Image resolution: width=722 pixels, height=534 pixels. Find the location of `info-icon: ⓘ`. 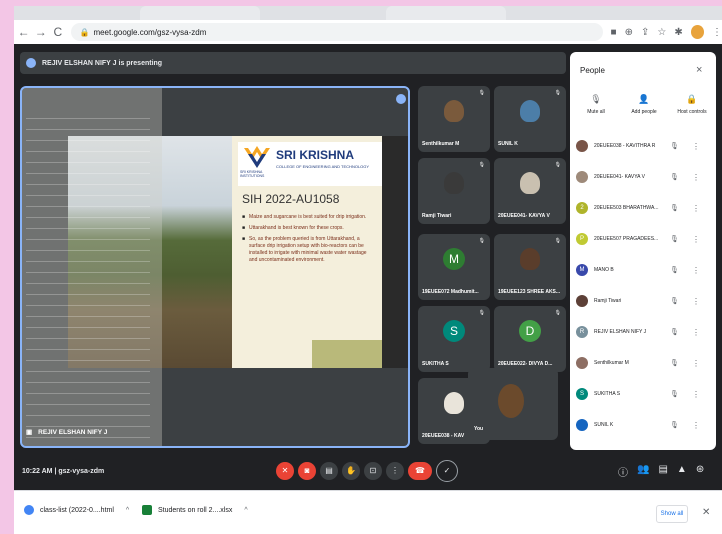

info-icon: ⓘ is located at coordinates (623, 471).